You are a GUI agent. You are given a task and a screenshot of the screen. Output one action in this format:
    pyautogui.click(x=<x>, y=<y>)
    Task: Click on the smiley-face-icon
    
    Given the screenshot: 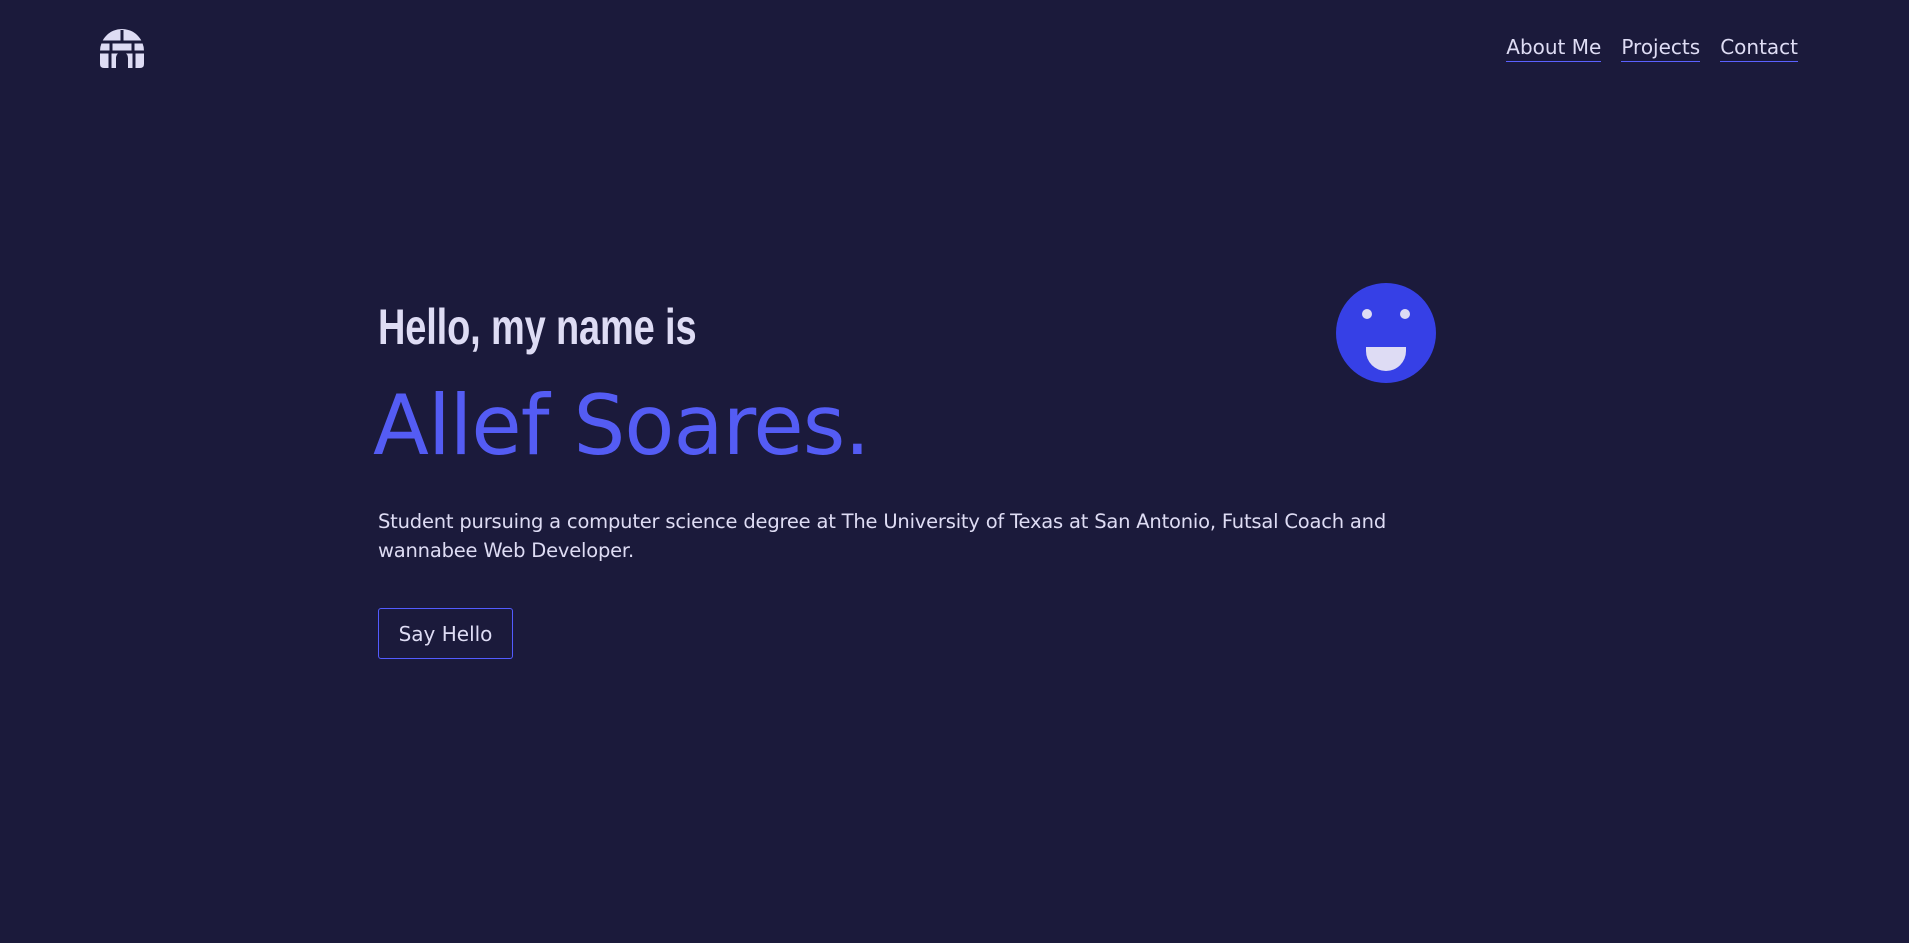 What is the action you would take?
    pyautogui.click(x=1386, y=333)
    